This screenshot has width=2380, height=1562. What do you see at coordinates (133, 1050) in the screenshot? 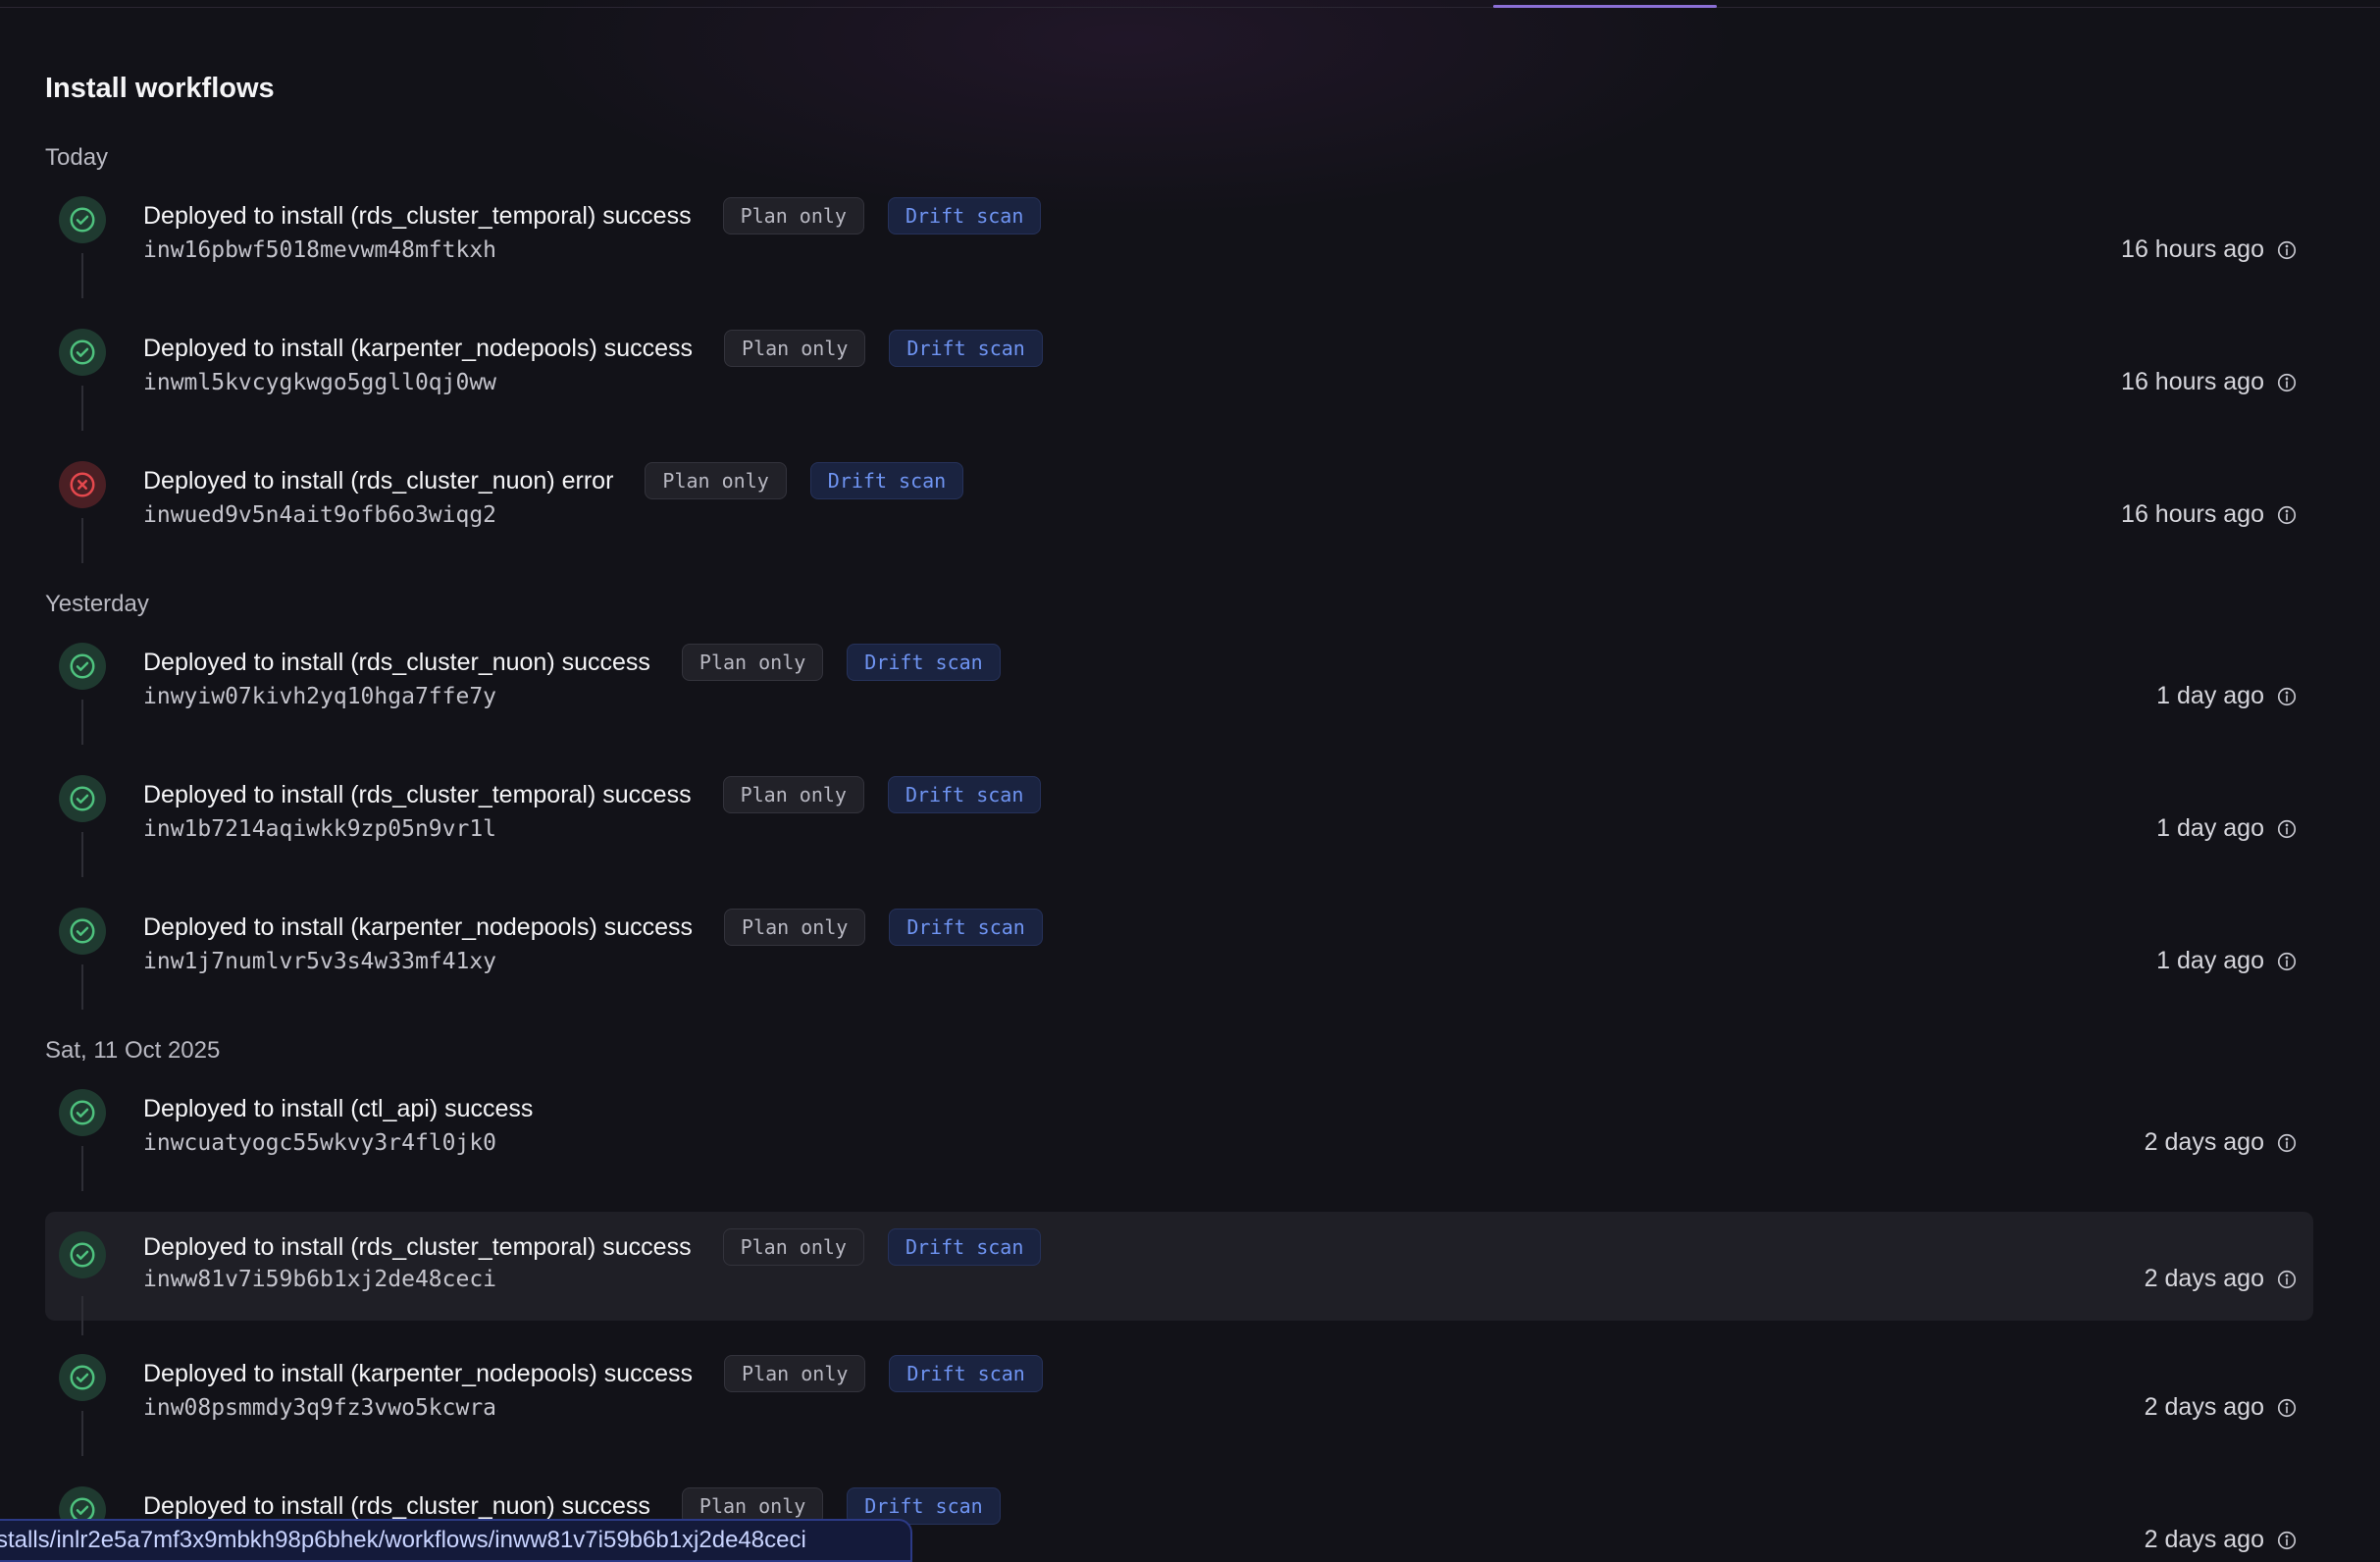
I see `date-group-label: Sat, 11 Oct 2025` at bounding box center [133, 1050].